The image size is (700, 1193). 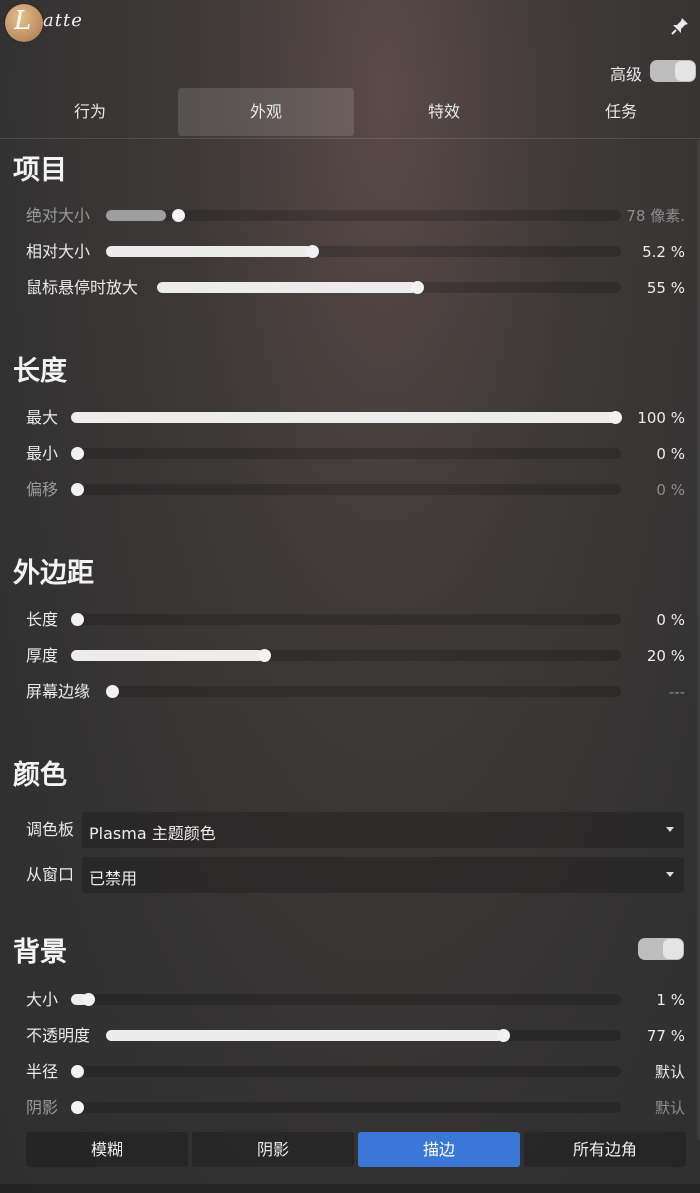 I want to click on value-opacity: 77 %, so click(x=665, y=1036).